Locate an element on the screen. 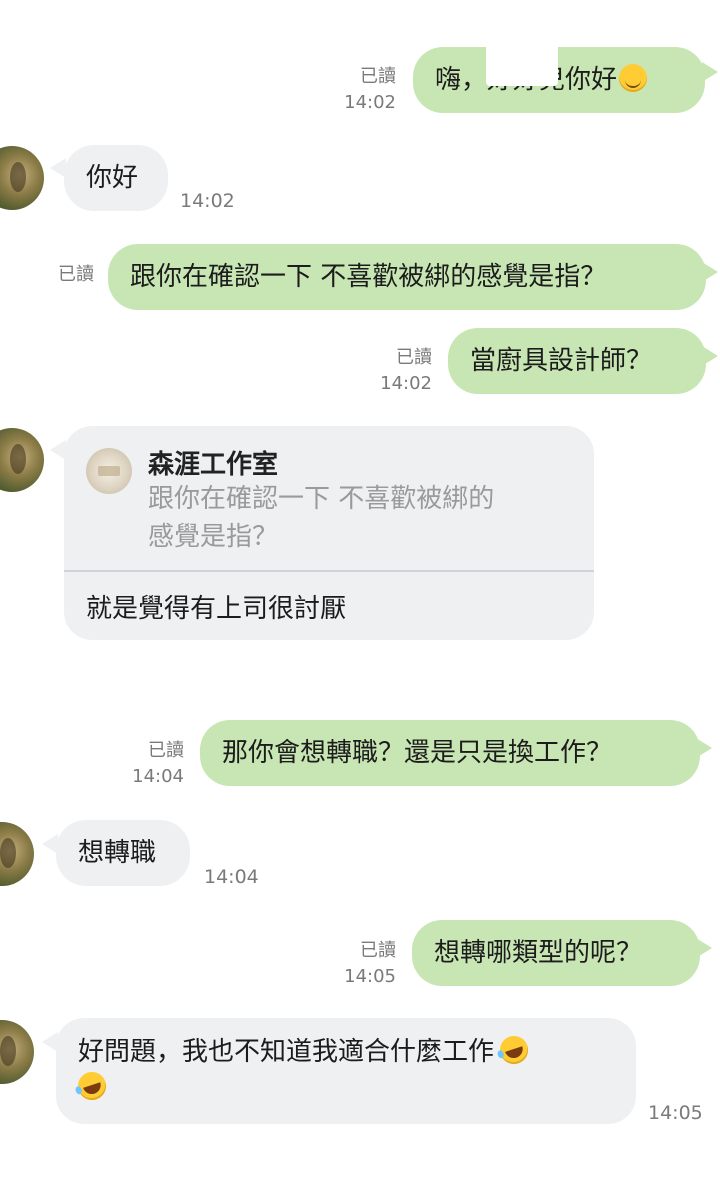  quoted-sender-avatar is located at coordinates (109, 471).